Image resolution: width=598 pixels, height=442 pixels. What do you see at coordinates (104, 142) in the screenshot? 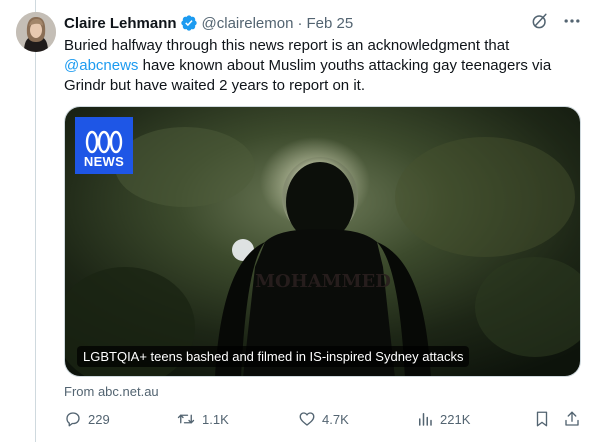
I see `abc-lissajous-icon` at bounding box center [104, 142].